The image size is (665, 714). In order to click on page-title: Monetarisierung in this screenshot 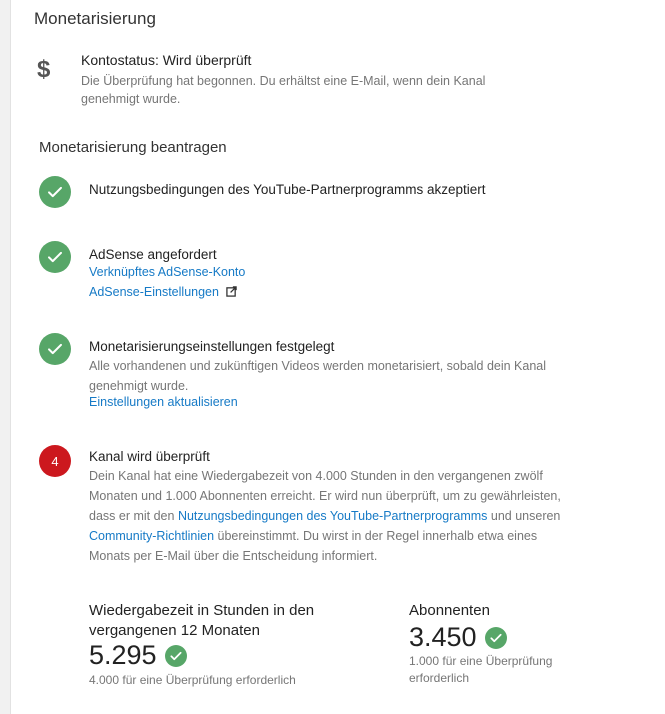, I will do `click(95, 18)`.